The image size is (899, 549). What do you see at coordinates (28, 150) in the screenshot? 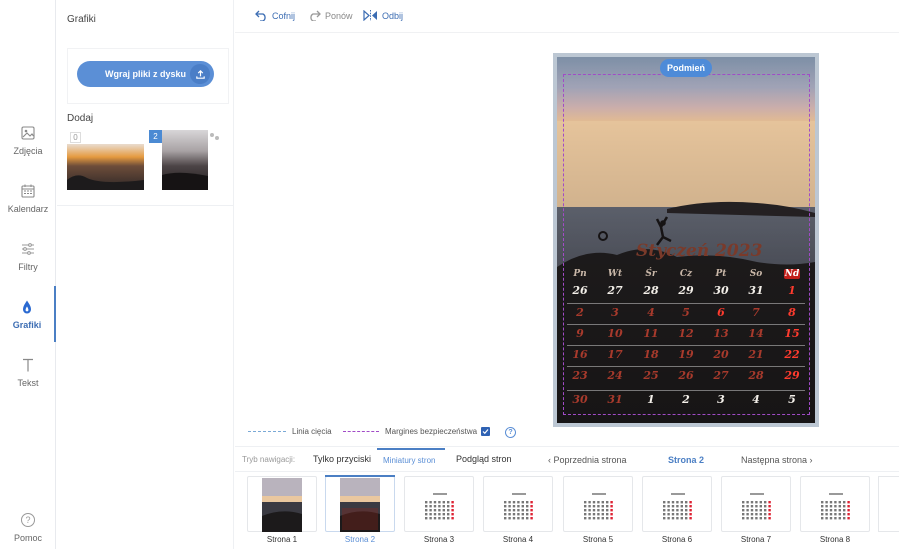
I see `sidebar-item-label: Zdjęcia` at bounding box center [28, 150].